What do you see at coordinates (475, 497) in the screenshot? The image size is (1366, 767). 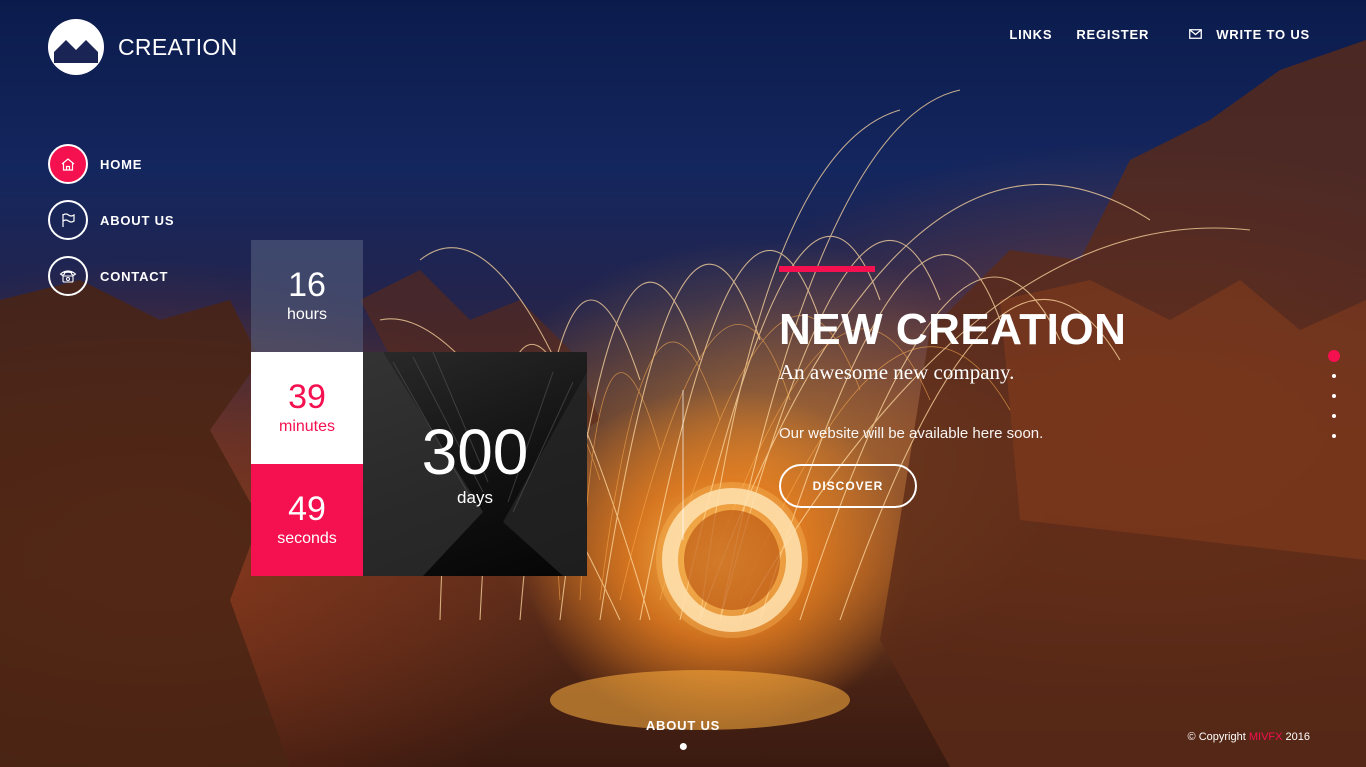 I see `countdown-days-unit: days` at bounding box center [475, 497].